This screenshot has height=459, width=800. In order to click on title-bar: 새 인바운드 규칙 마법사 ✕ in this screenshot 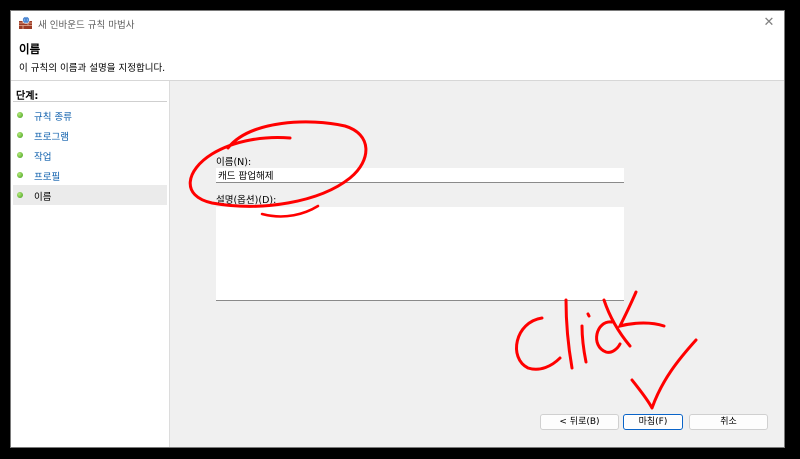, I will do `click(397, 23)`.